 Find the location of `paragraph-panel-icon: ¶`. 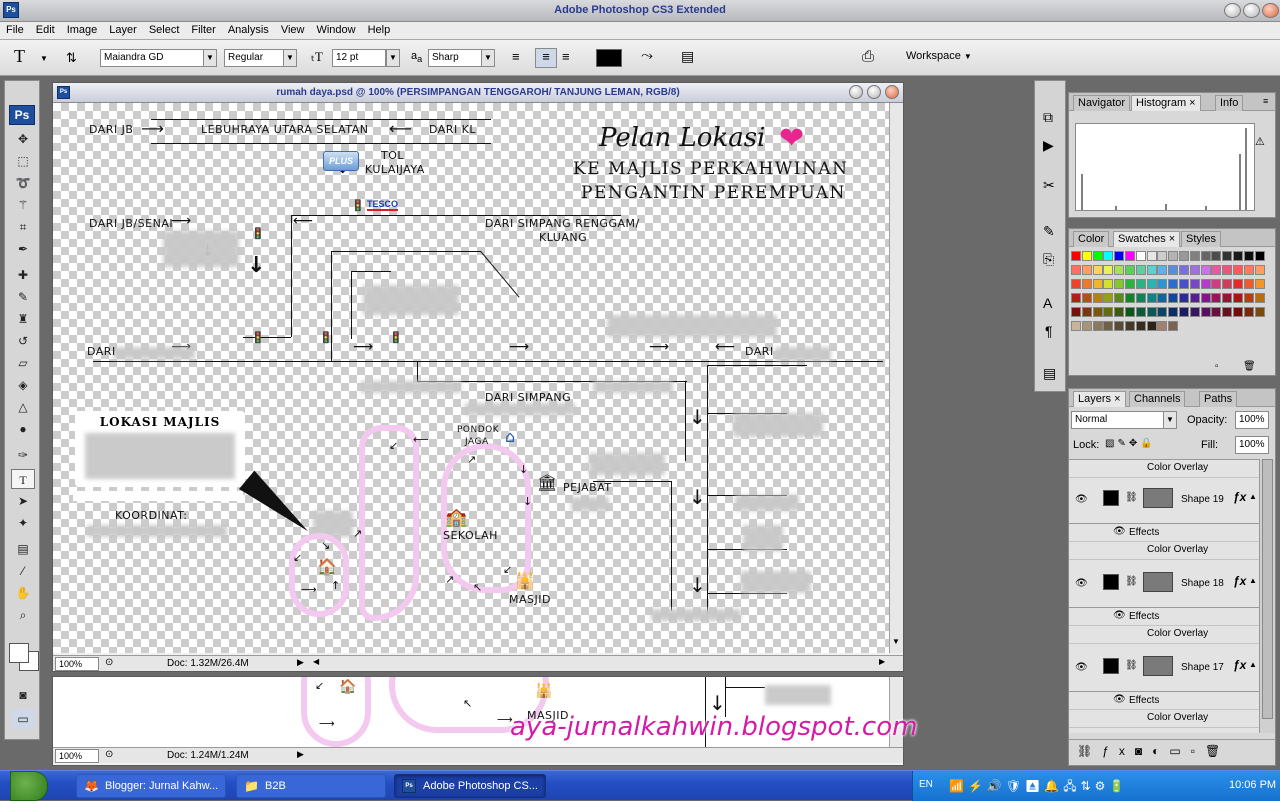

paragraph-panel-icon: ¶ is located at coordinates (1049, 331).